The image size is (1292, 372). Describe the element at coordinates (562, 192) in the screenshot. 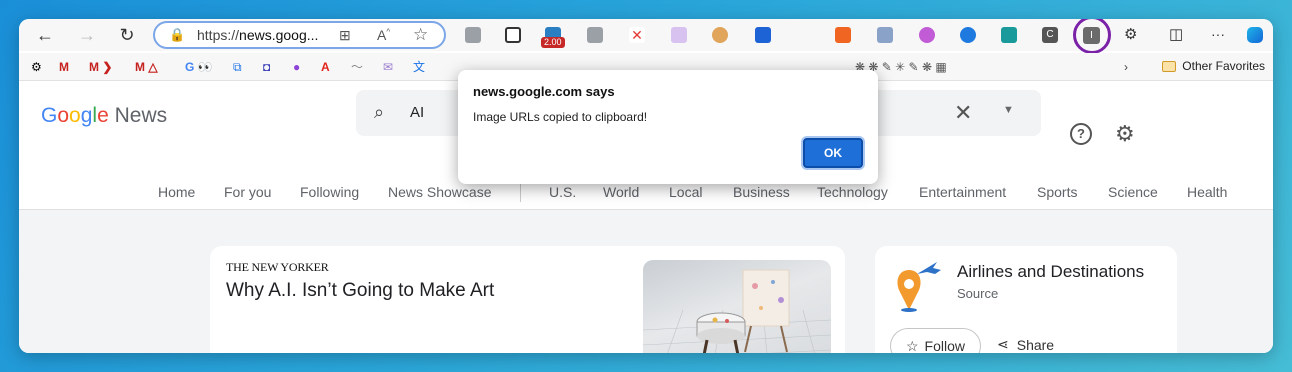

I see `tab-us: U.S.` at that location.